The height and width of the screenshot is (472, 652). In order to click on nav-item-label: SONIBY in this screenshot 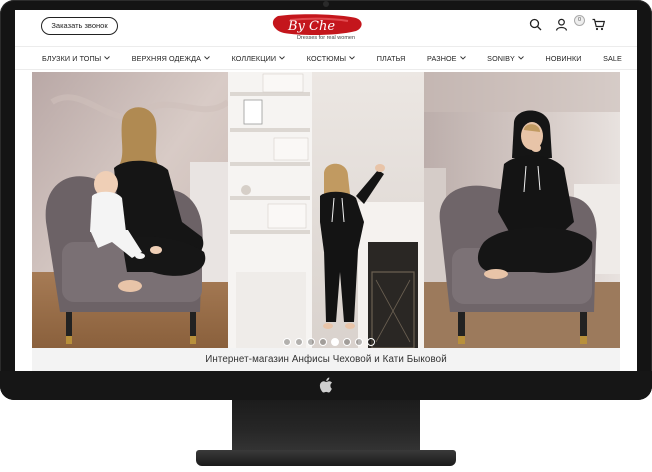, I will do `click(501, 58)`.